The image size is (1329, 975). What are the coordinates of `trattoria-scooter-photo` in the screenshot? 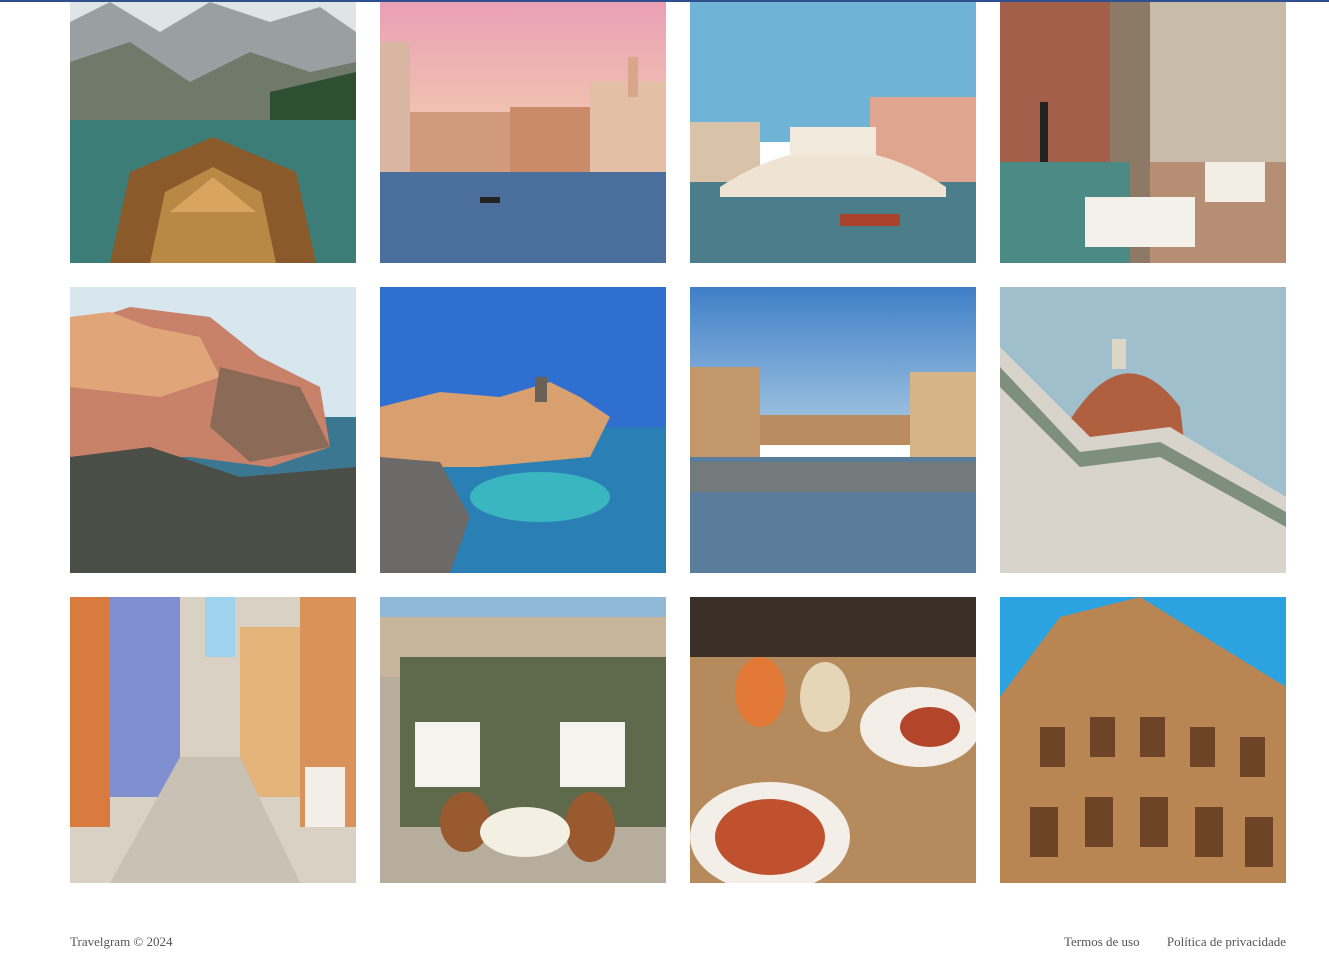 It's located at (523, 740).